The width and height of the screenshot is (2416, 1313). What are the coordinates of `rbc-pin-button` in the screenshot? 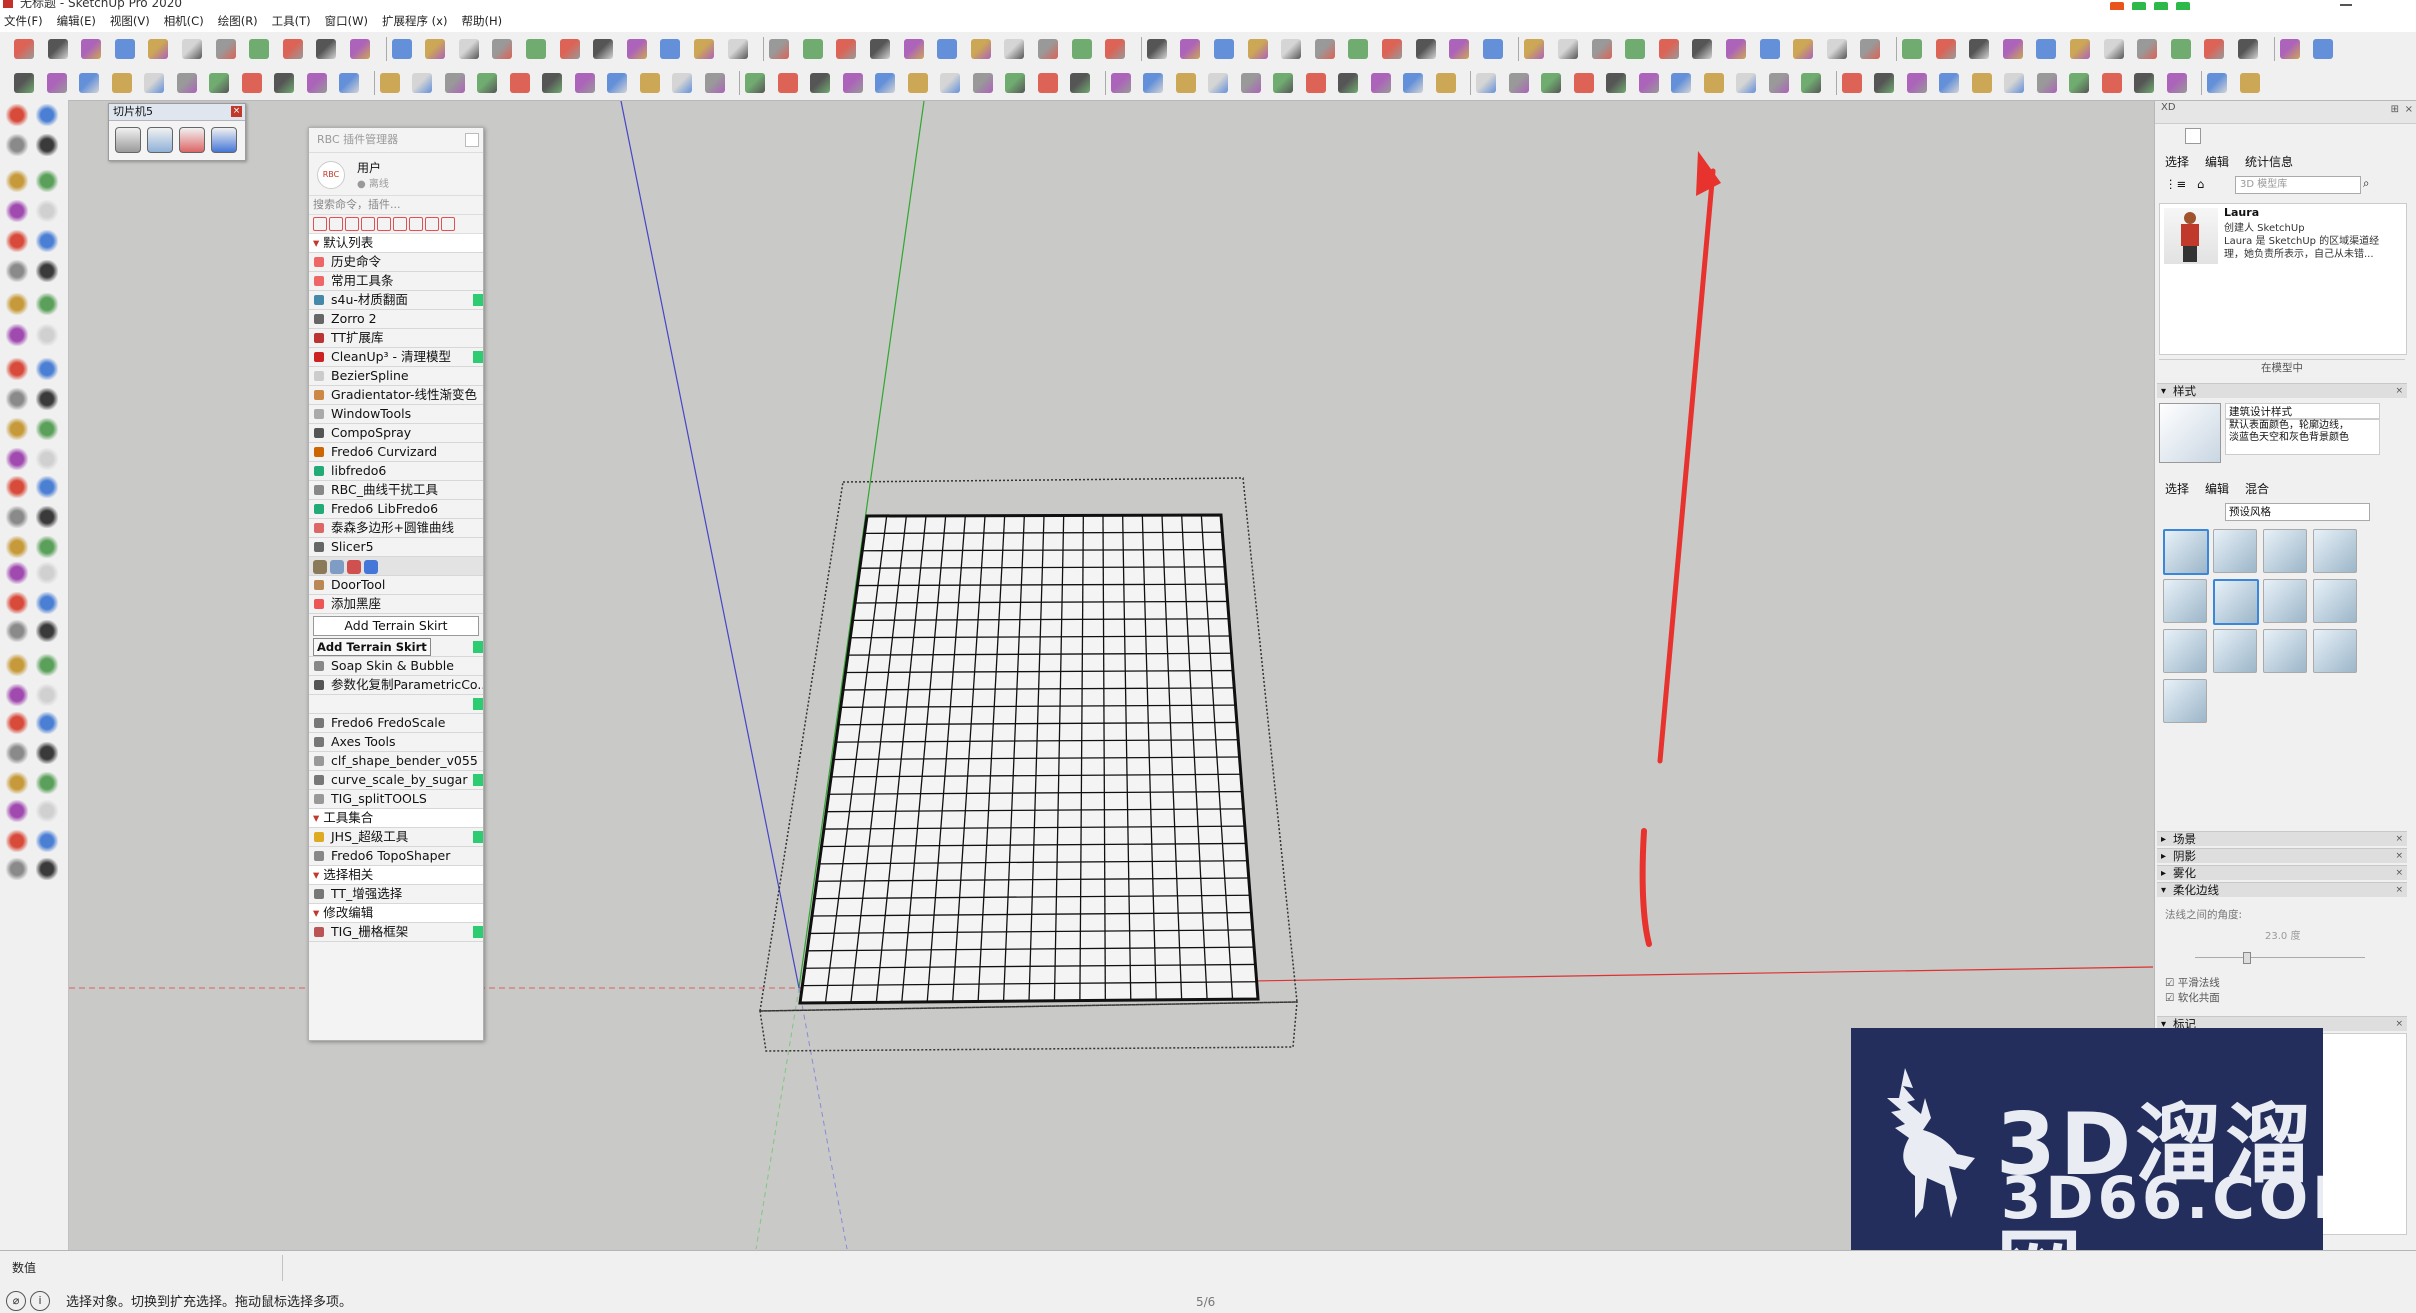 It's located at (472, 140).